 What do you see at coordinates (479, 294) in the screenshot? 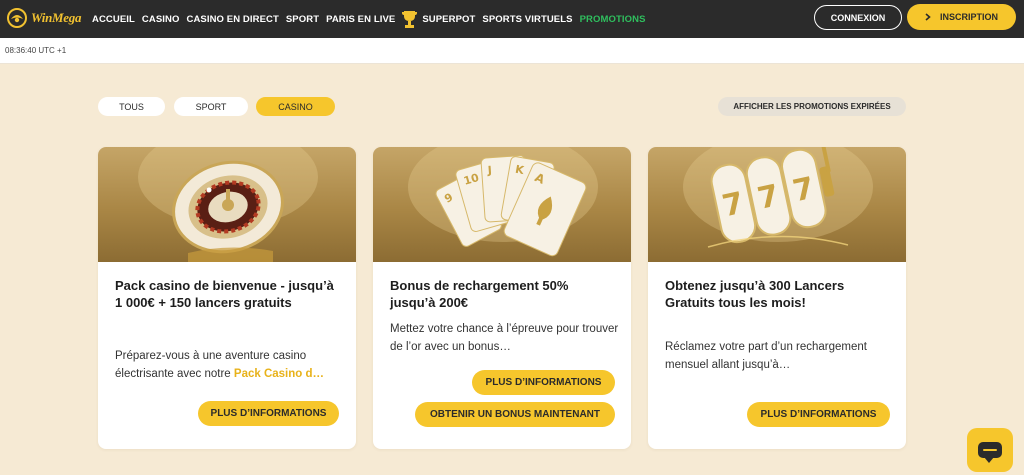
I see `card-title: Bonus de rechargement 50% jusqu’à 200€` at bounding box center [479, 294].